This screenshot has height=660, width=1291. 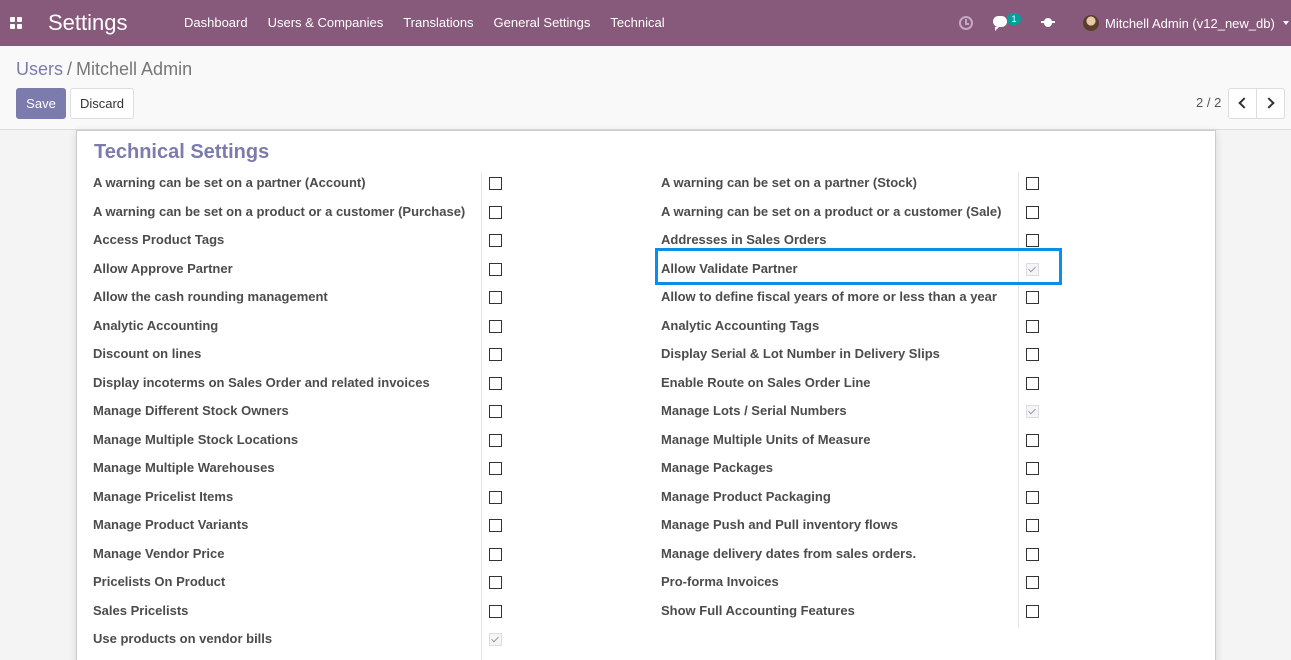 What do you see at coordinates (1018, 400) in the screenshot?
I see `right-column-divider` at bounding box center [1018, 400].